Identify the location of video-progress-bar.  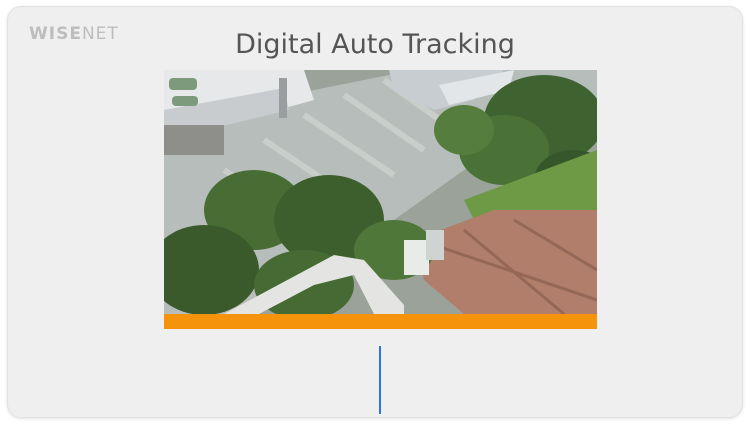
(380, 321).